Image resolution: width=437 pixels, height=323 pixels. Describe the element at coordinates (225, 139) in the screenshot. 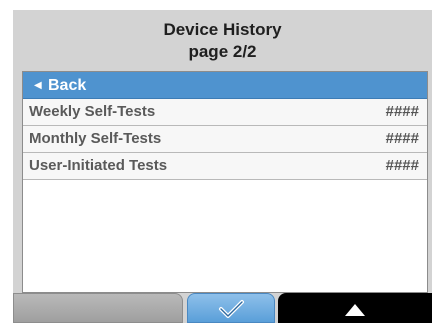

I see `menu-item-monthly-self-tests: Monthly Self-Tests ####` at that location.